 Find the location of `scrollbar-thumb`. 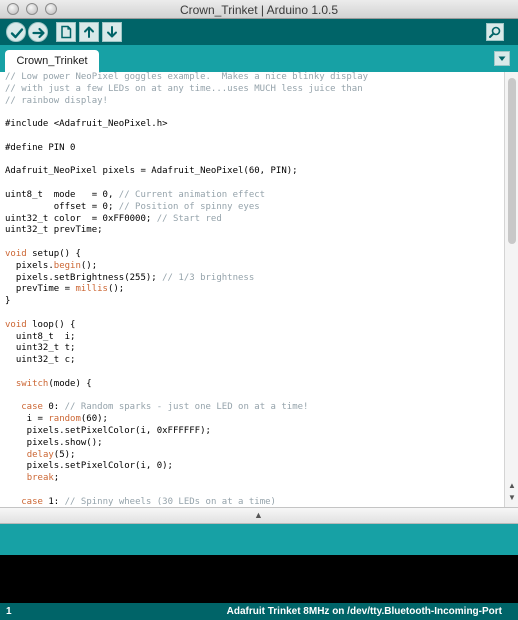

scrollbar-thumb is located at coordinates (512, 161).